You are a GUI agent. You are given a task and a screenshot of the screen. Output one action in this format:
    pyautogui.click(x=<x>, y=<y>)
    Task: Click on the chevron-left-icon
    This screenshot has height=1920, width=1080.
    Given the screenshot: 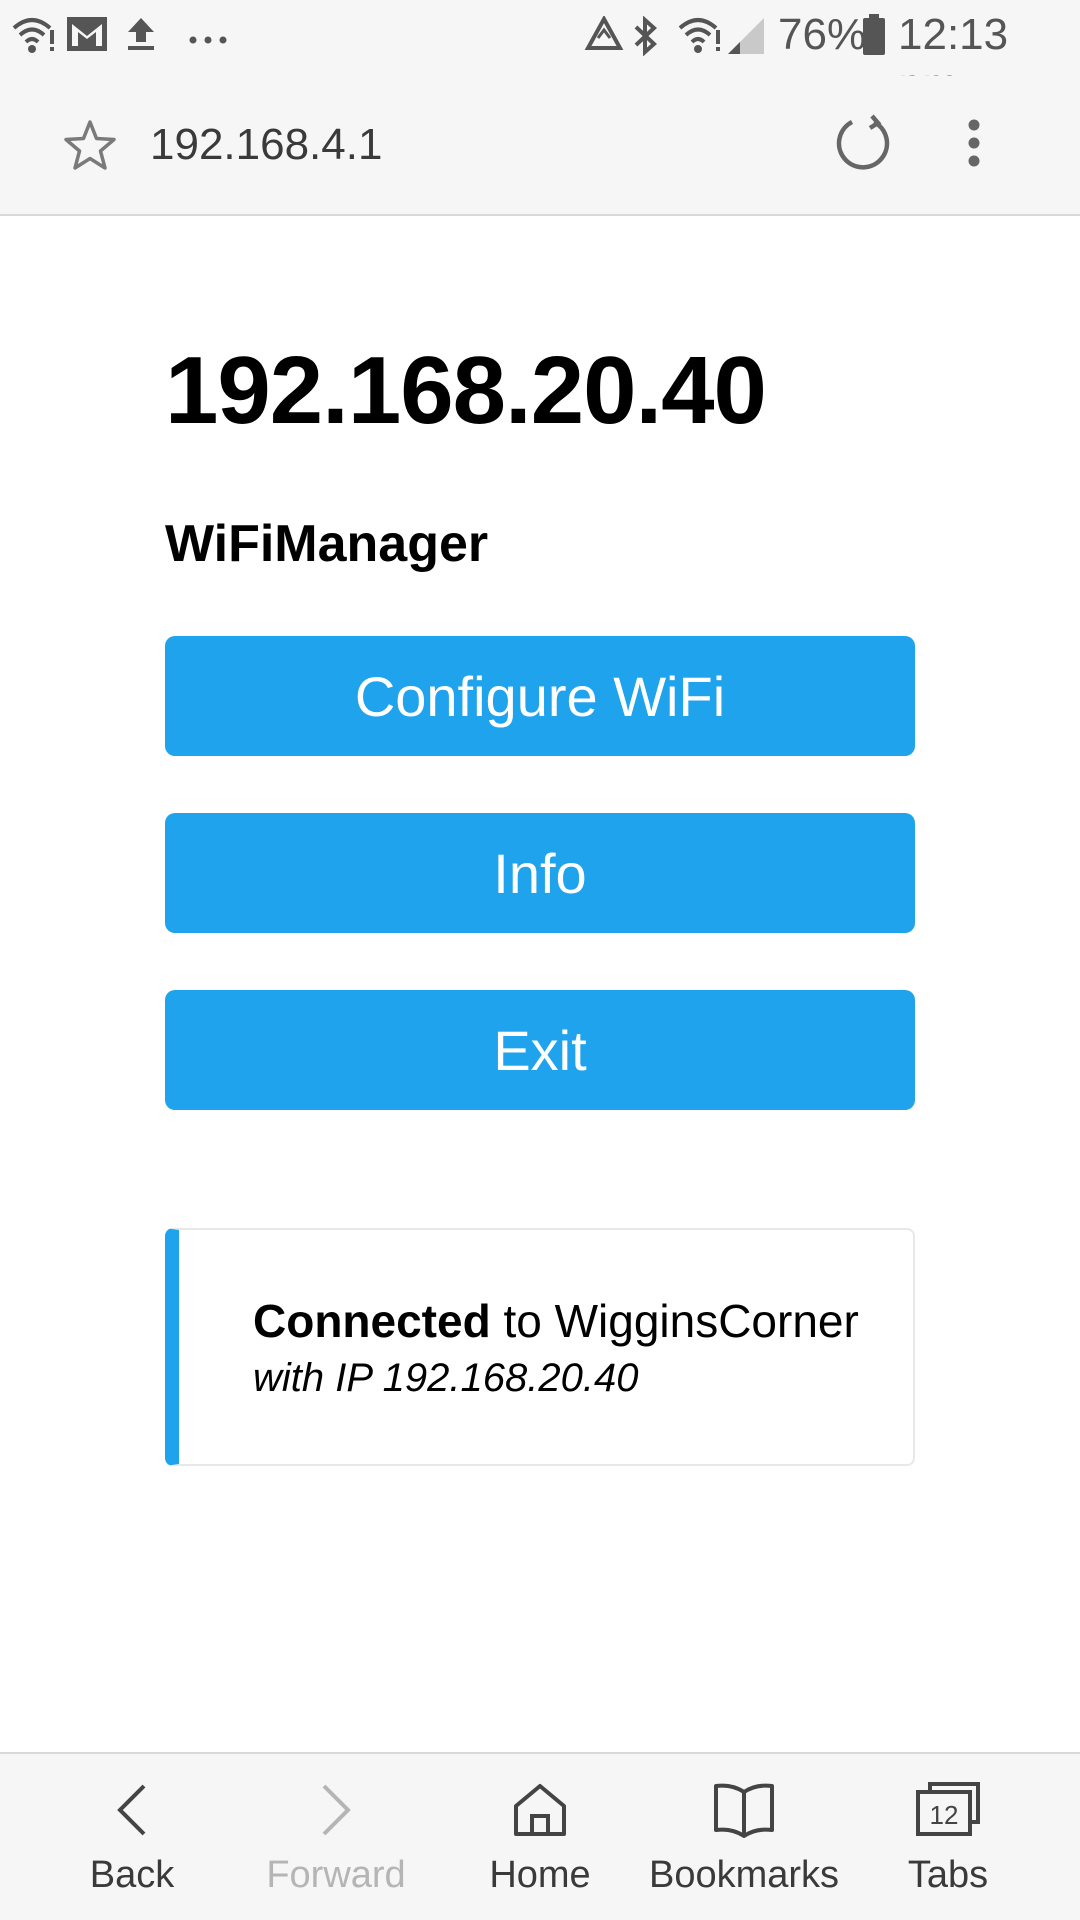 What is the action you would take?
    pyautogui.click(x=131, y=1810)
    